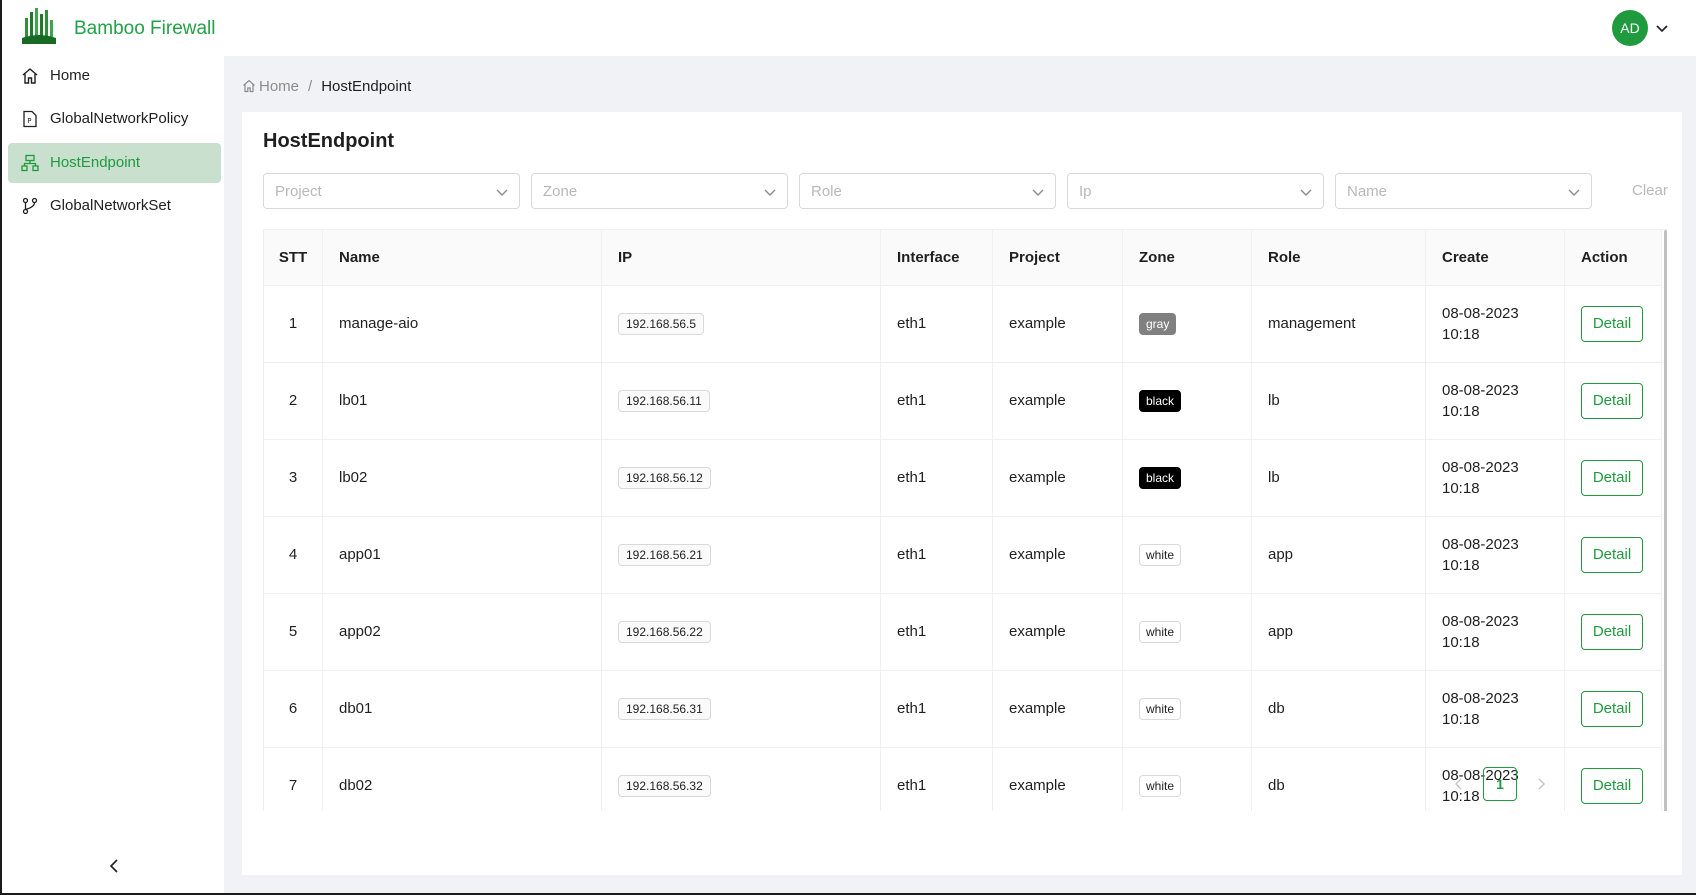  I want to click on zone-filter-select: Zone, so click(659, 191).